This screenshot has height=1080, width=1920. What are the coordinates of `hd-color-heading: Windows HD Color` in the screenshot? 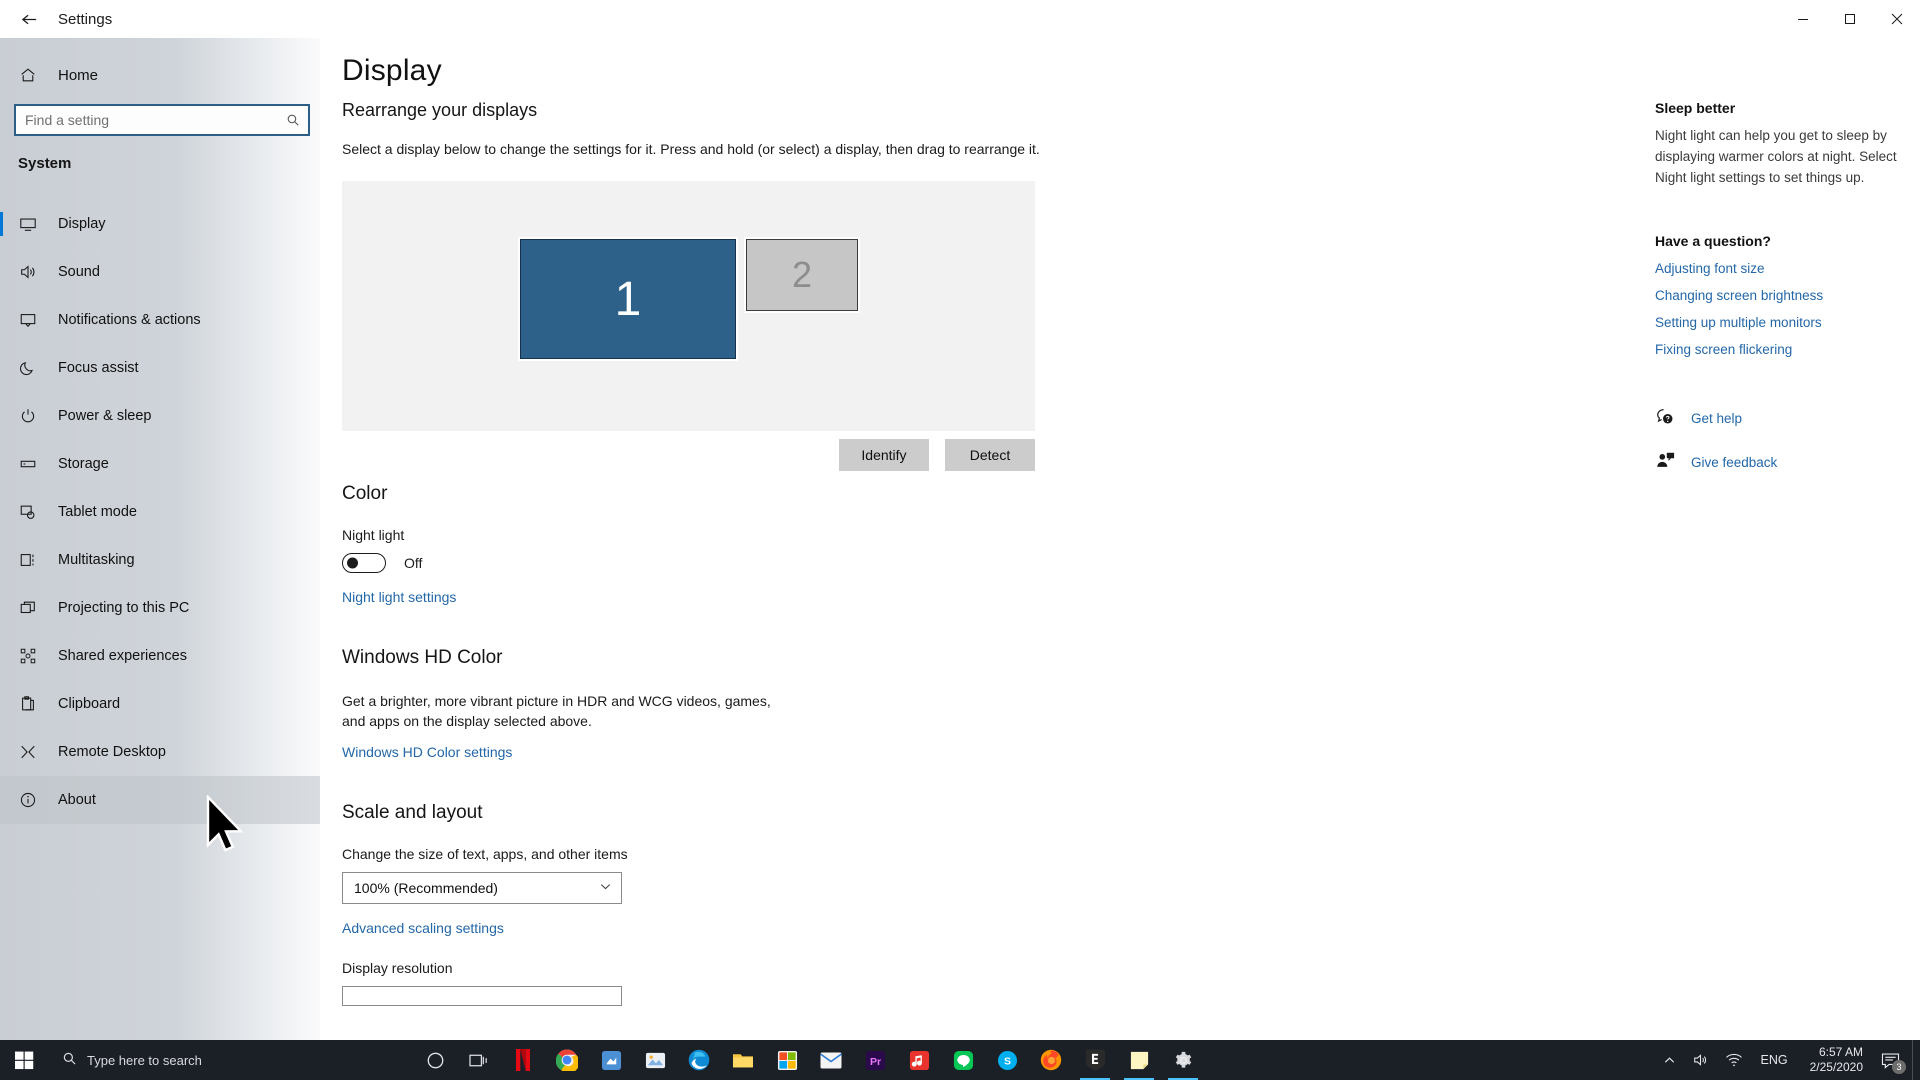 It's located at (422, 657).